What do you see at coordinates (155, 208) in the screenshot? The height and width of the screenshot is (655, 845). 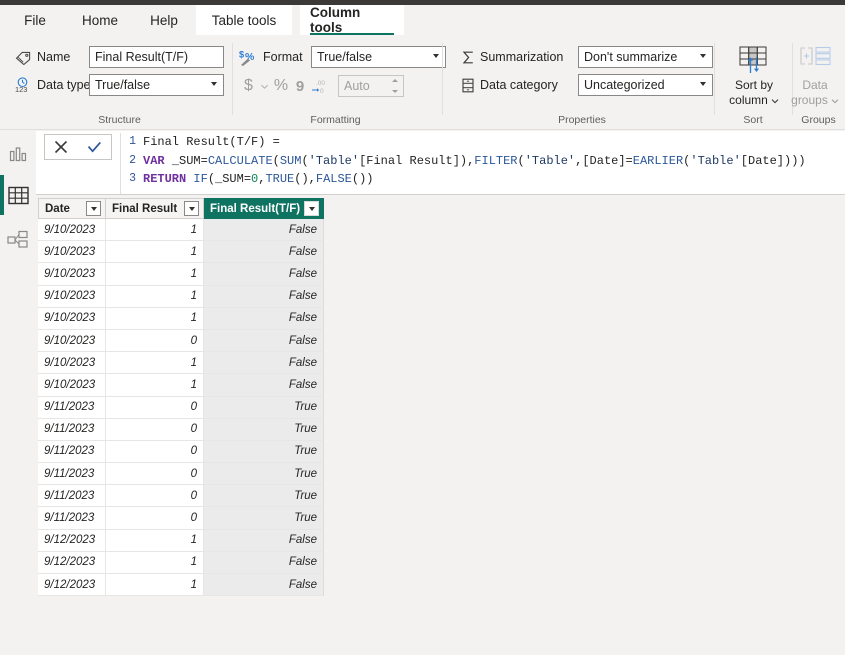 I see `column-header-final-result: Final Result` at bounding box center [155, 208].